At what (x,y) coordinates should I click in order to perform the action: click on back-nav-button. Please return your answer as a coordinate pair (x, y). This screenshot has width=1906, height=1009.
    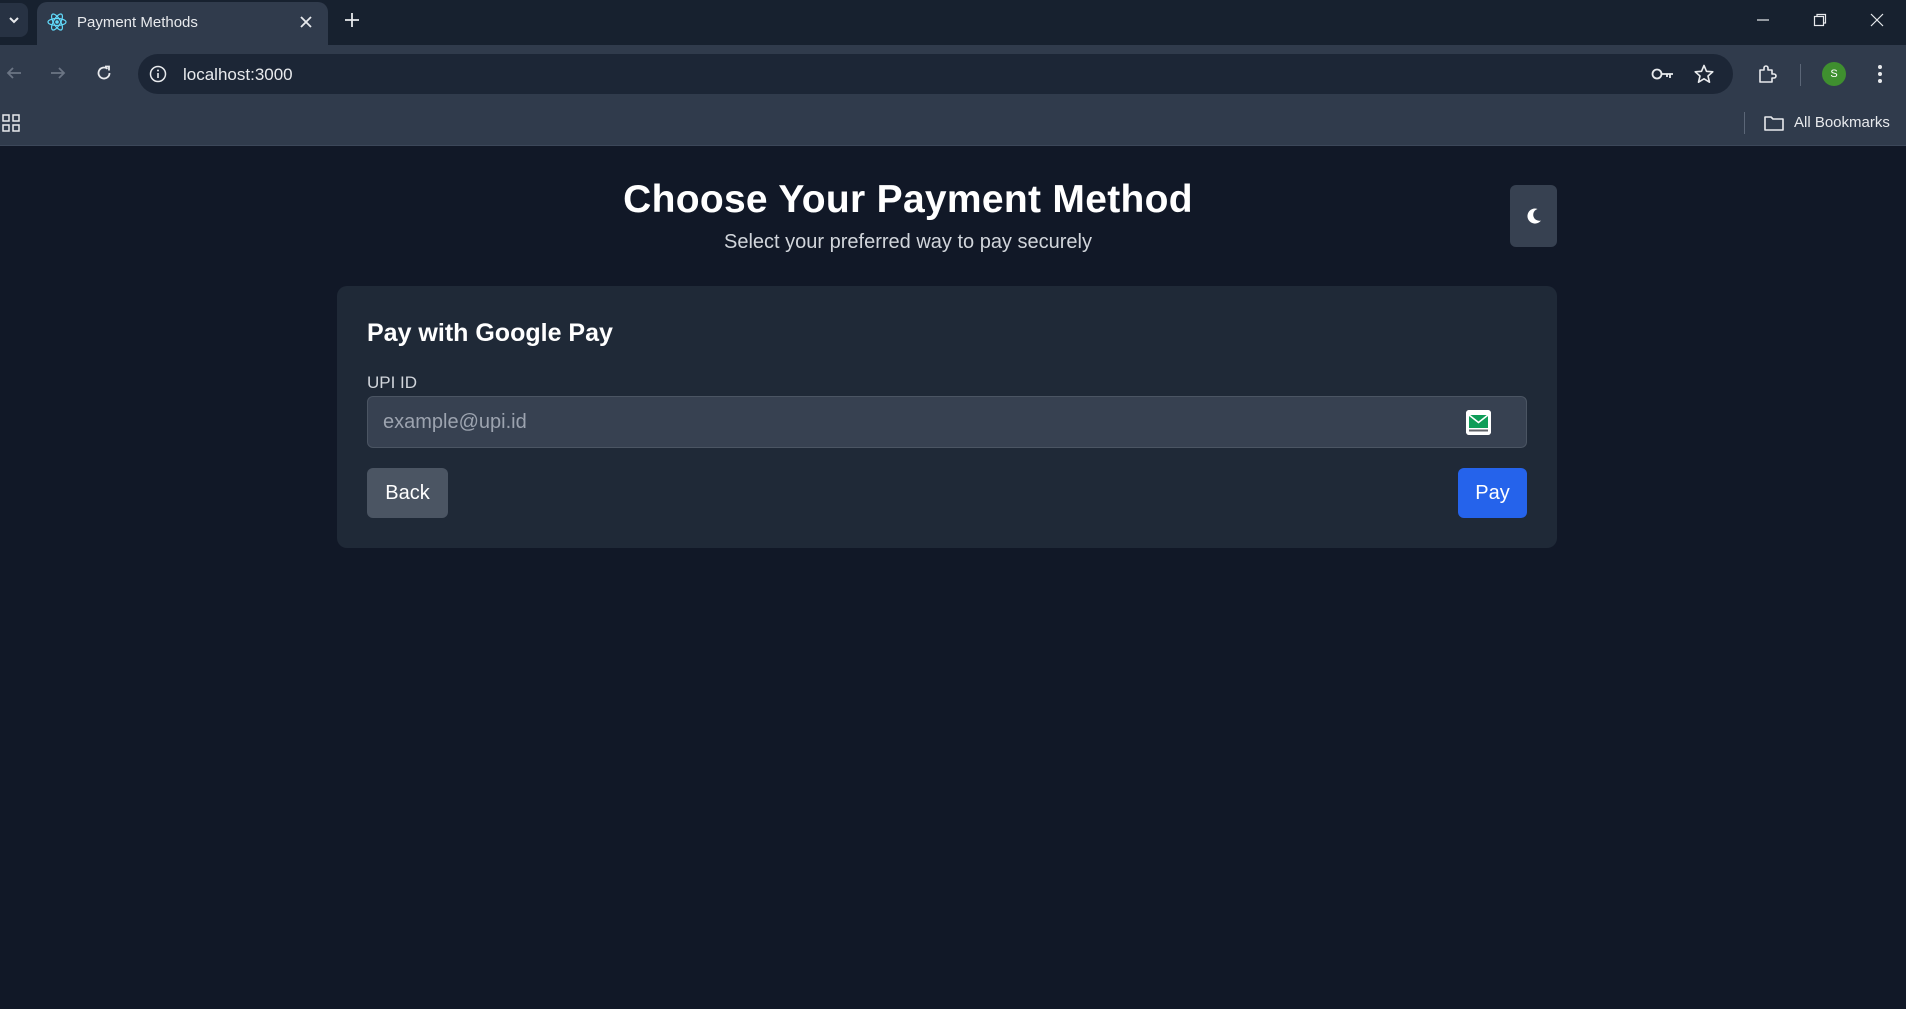
    Looking at the image, I should click on (14, 73).